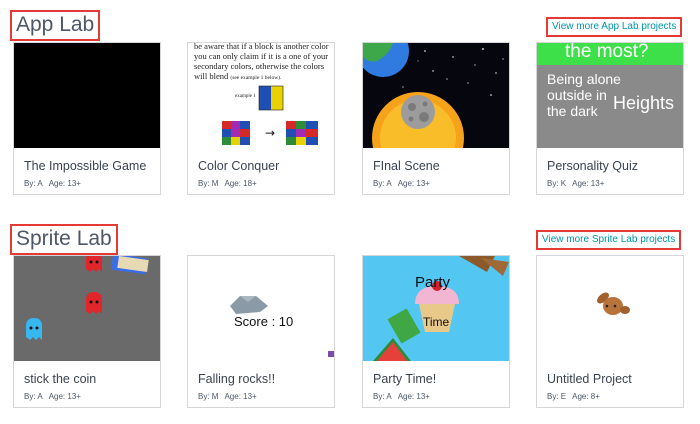  I want to click on project-thumbnail: Score : 10, so click(261, 308).